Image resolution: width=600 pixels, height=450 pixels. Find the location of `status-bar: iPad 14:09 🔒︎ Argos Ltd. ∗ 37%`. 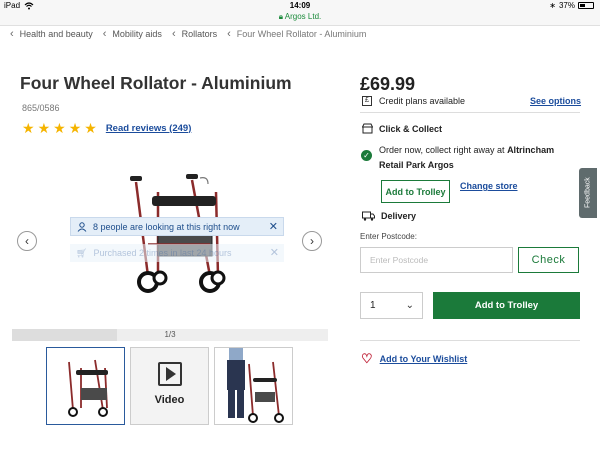

status-bar: iPad 14:09 🔒︎ Argos Ltd. ∗ 37% is located at coordinates (300, 13).